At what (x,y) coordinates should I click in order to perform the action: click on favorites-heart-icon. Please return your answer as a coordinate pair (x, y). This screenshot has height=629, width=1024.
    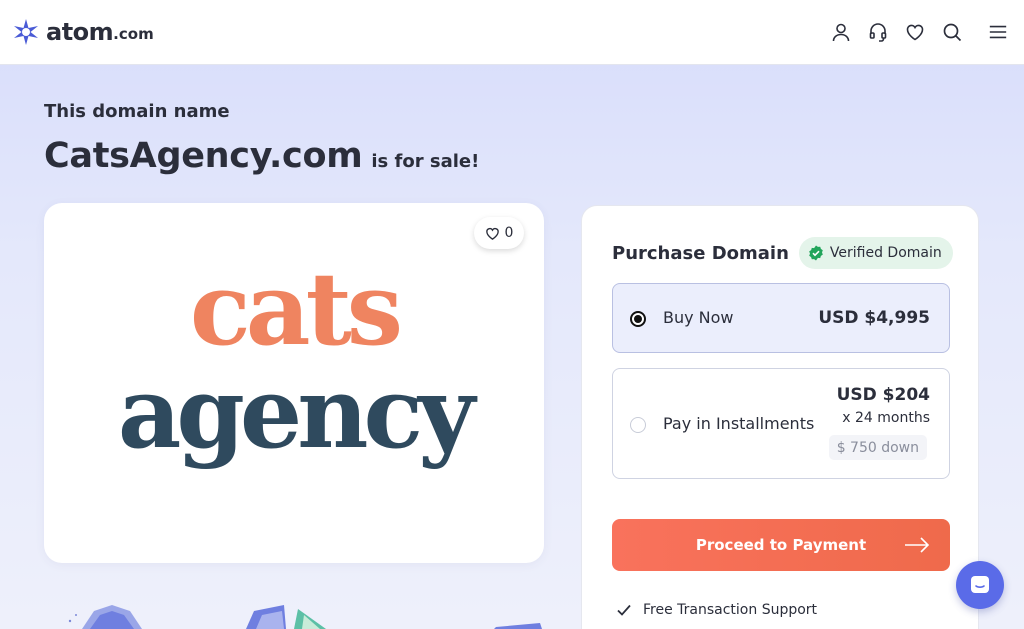
    Looking at the image, I should click on (915, 32).